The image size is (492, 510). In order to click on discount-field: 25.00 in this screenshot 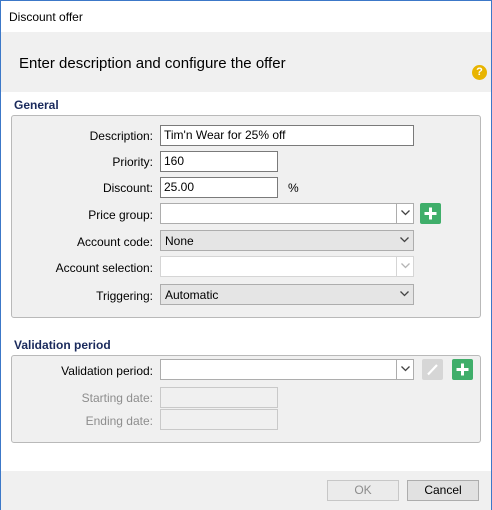, I will do `click(219, 187)`.